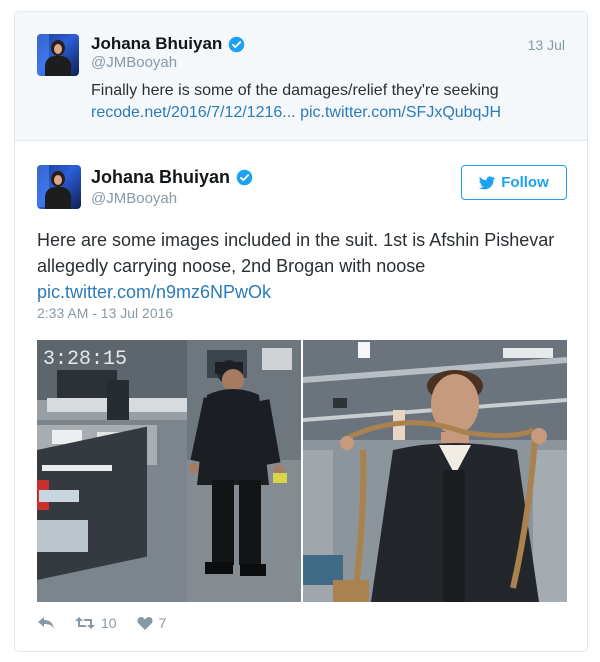 Image resolution: width=600 pixels, height=662 pixels. I want to click on tweet-actions: 10 7, so click(101, 623).